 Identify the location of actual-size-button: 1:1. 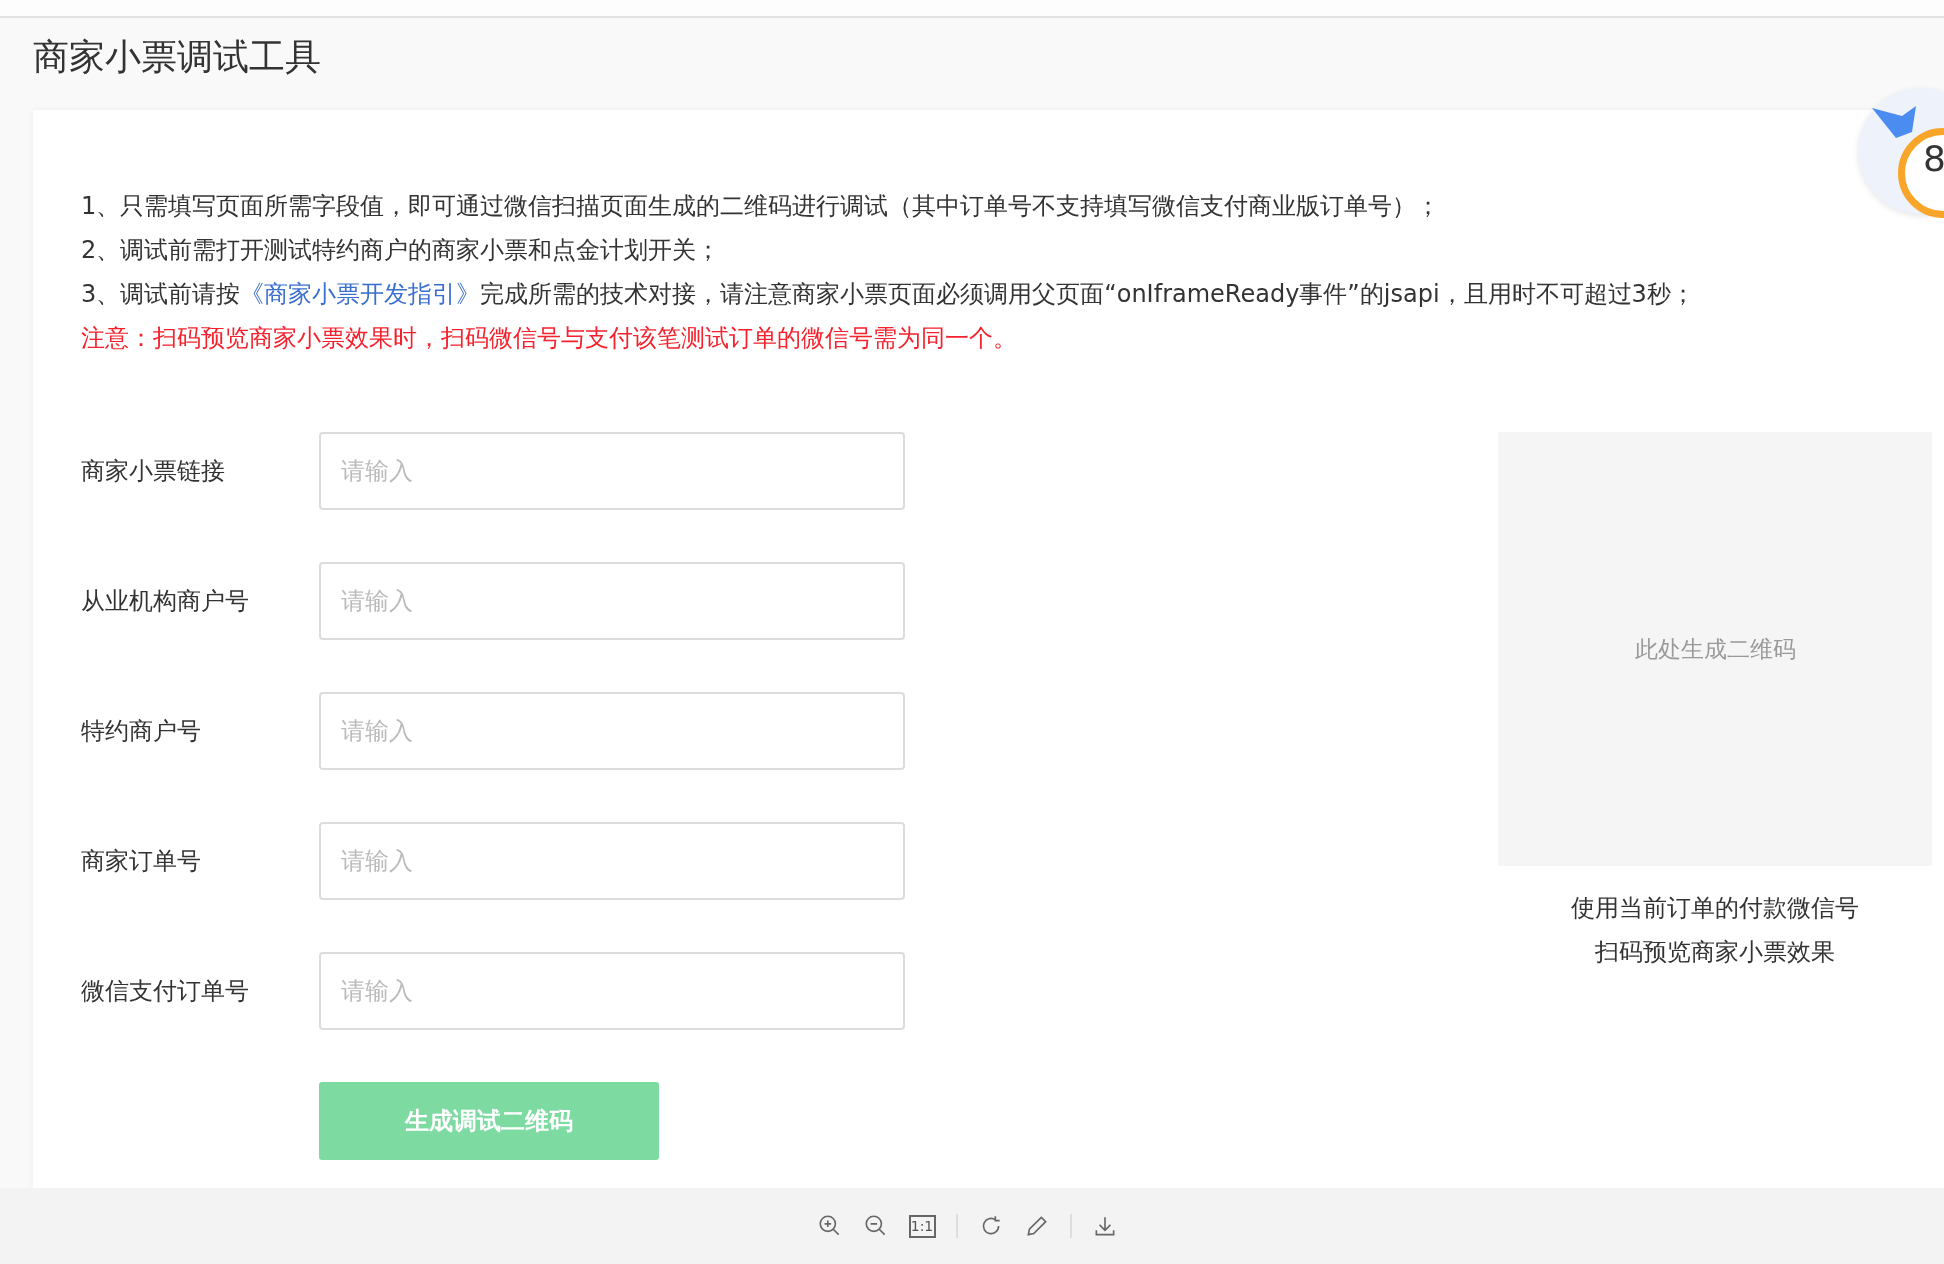
(922, 1226).